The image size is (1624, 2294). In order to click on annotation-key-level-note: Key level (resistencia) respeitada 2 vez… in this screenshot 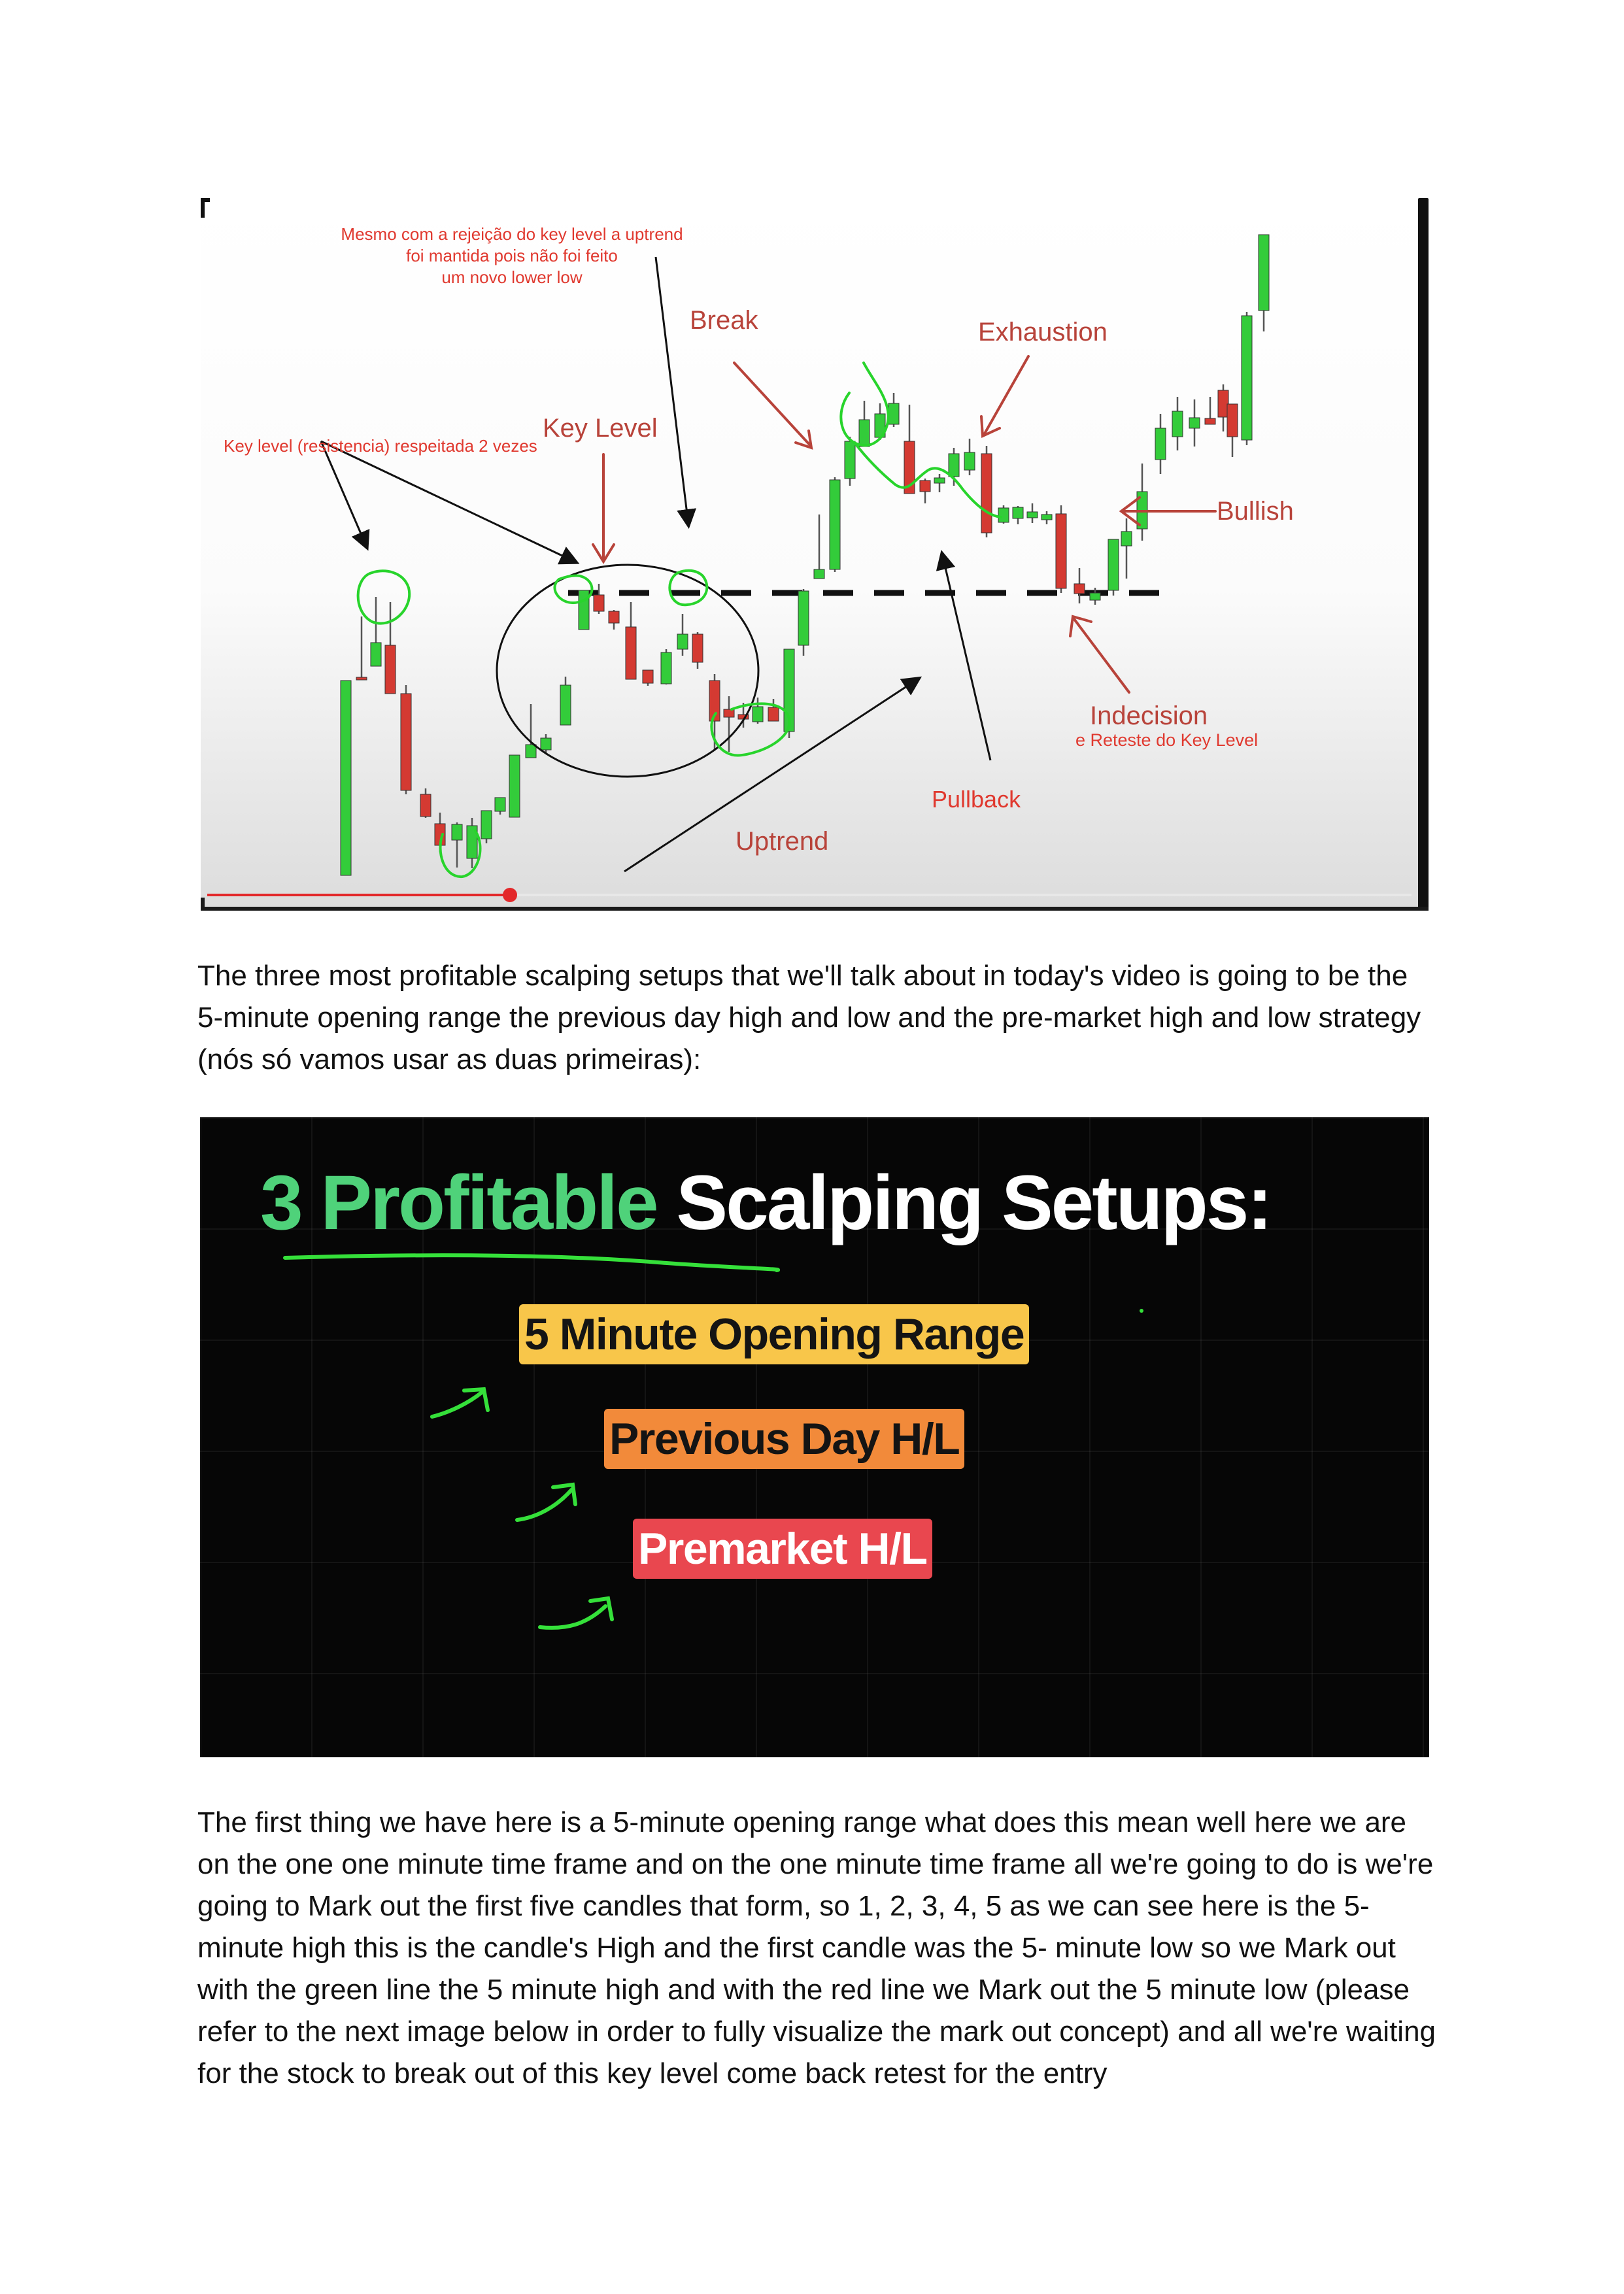, I will do `click(380, 446)`.